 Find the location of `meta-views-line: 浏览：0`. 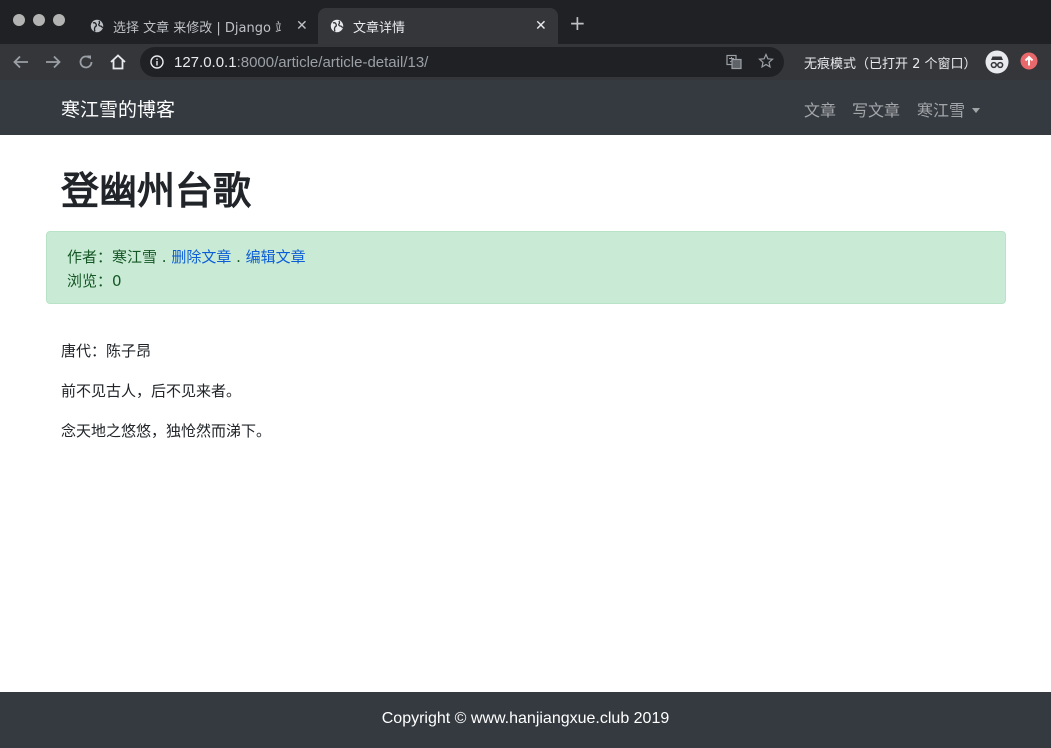

meta-views-line: 浏览：0 is located at coordinates (94, 280).